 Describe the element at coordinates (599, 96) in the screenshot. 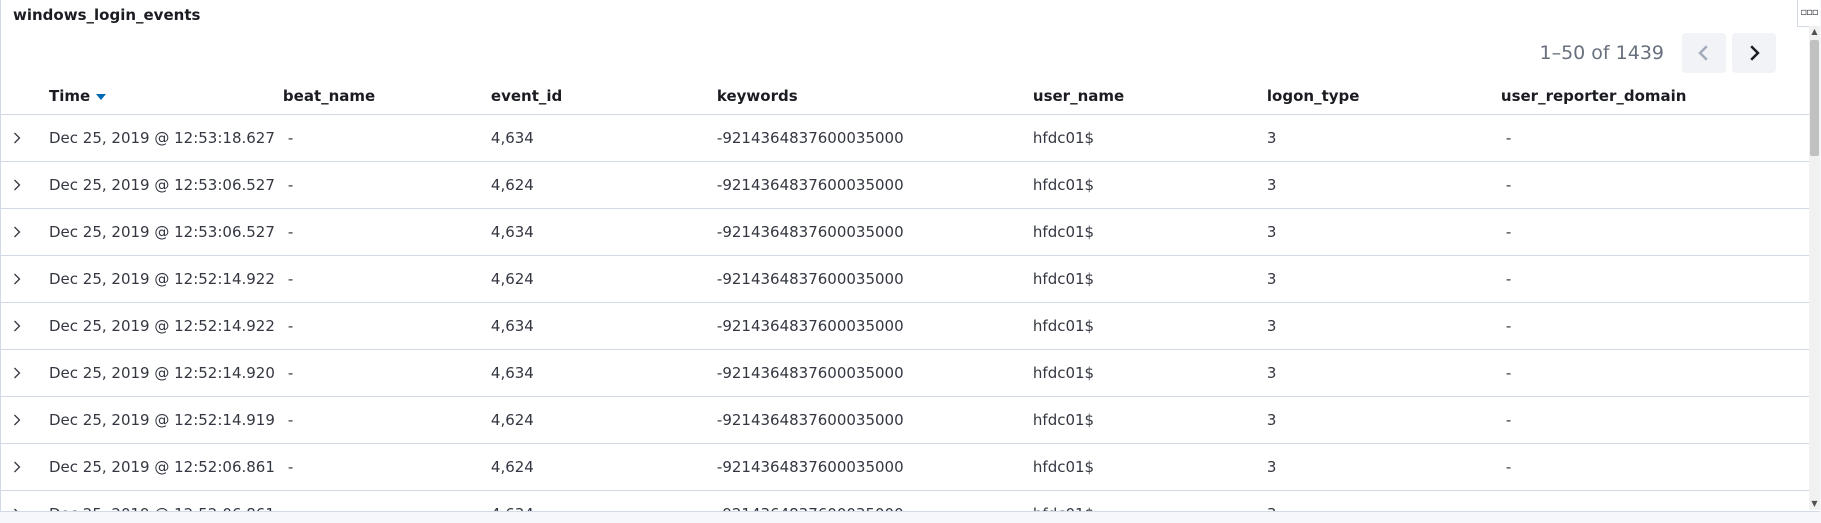

I see `column-header-event-id: event_id` at that location.